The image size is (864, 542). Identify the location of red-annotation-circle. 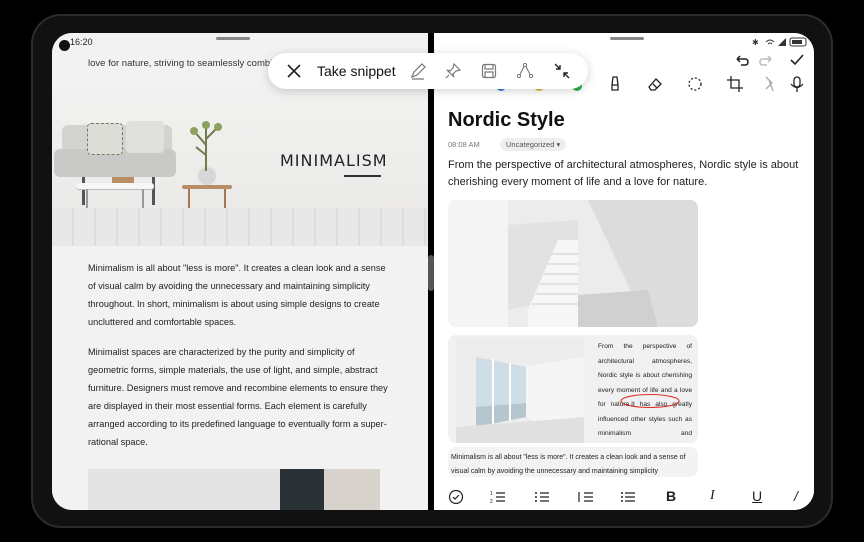
(650, 401).